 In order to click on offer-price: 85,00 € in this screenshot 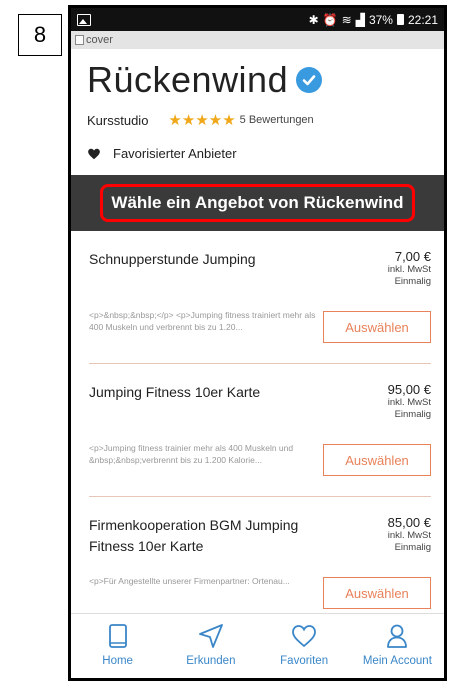, I will do `click(409, 522)`.